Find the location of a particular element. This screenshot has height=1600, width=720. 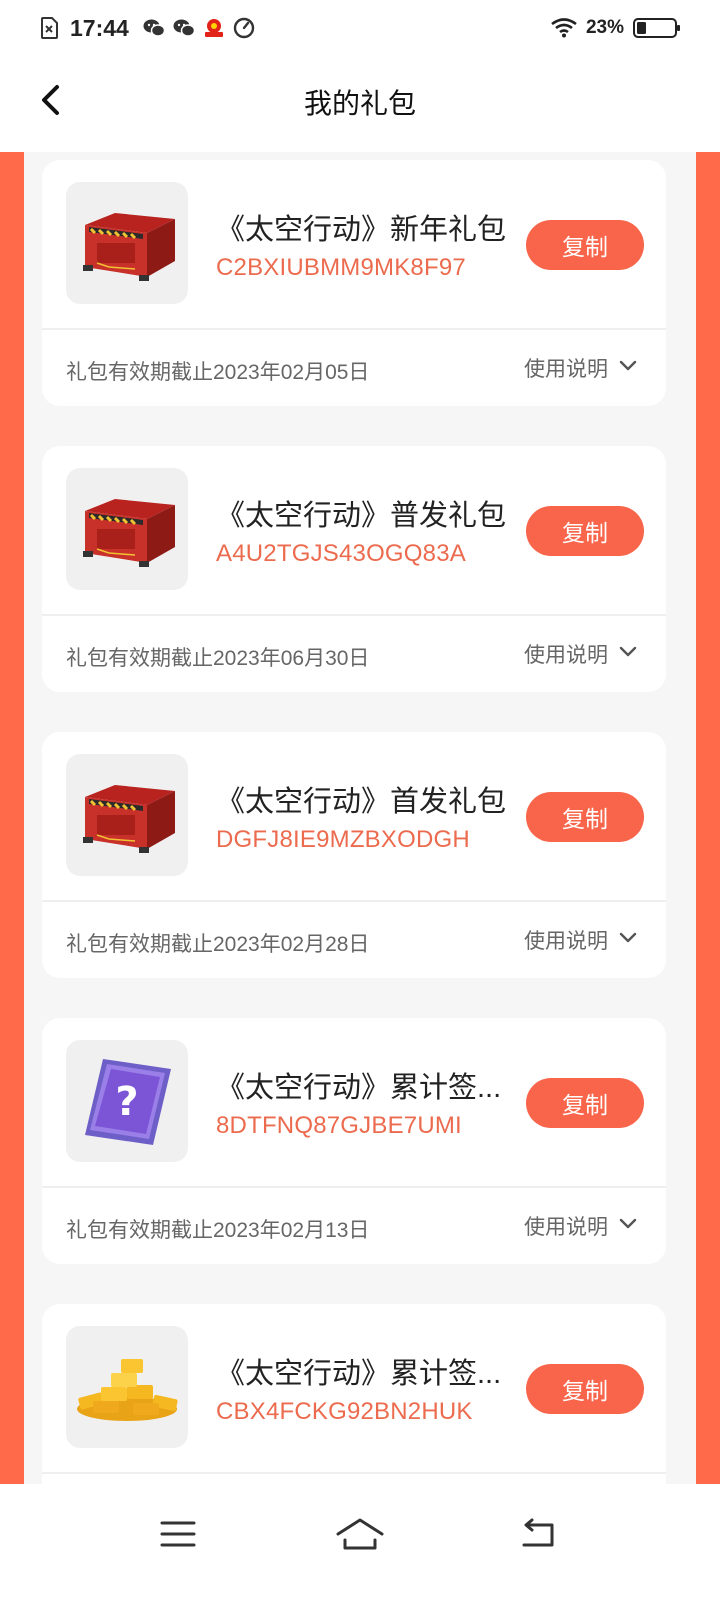

home-button is located at coordinates (360, 1536).